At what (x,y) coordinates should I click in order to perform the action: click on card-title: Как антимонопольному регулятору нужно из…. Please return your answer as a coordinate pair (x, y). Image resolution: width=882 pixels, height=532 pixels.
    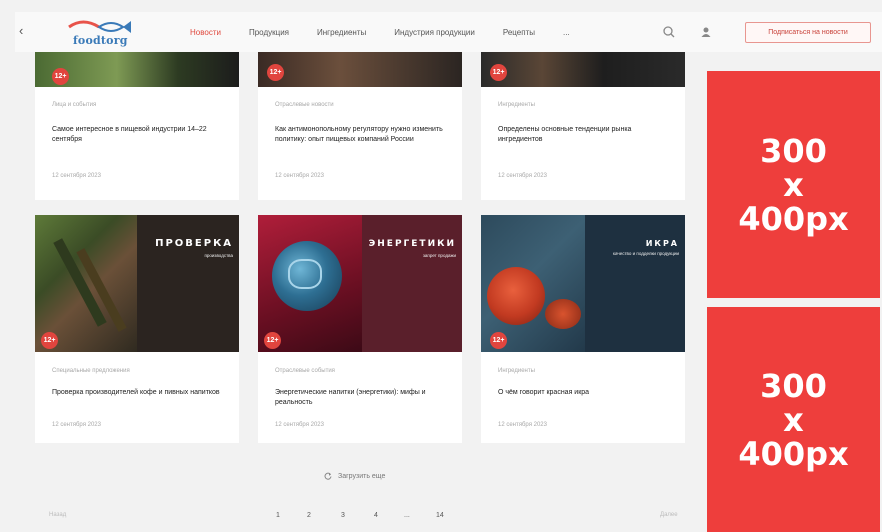
    Looking at the image, I should click on (361, 135).